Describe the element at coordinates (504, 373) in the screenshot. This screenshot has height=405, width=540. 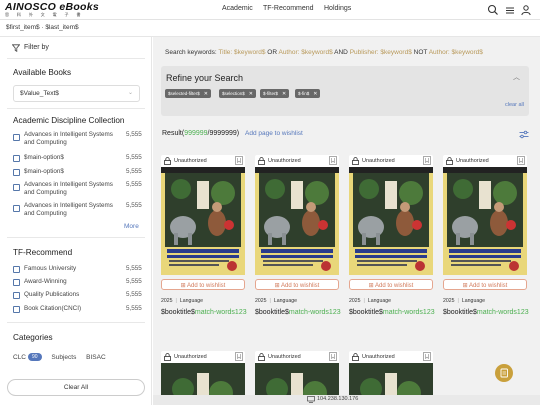
I see `floating-action-button` at that location.